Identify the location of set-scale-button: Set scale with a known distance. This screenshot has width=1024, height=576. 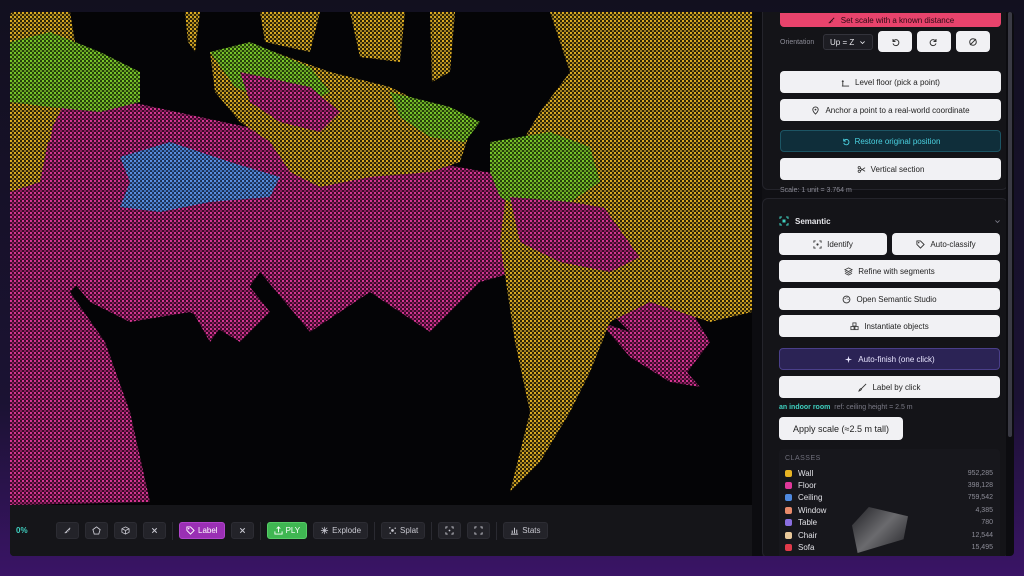
(890, 20).